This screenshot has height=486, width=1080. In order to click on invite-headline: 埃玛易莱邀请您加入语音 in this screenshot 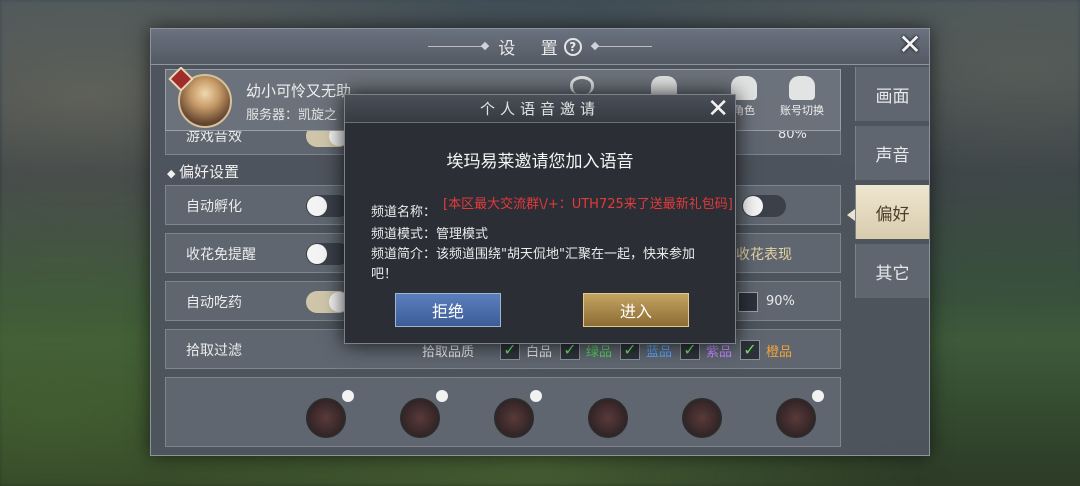, I will do `click(540, 162)`.